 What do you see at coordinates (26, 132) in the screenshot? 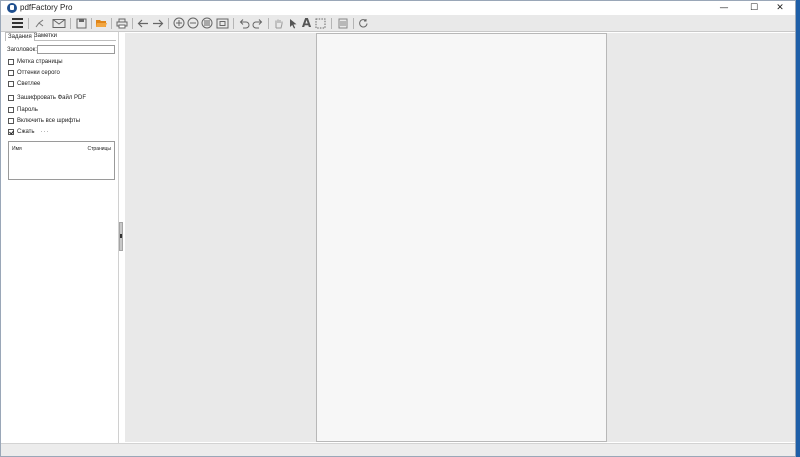
I see `option-label: Сжать` at bounding box center [26, 132].